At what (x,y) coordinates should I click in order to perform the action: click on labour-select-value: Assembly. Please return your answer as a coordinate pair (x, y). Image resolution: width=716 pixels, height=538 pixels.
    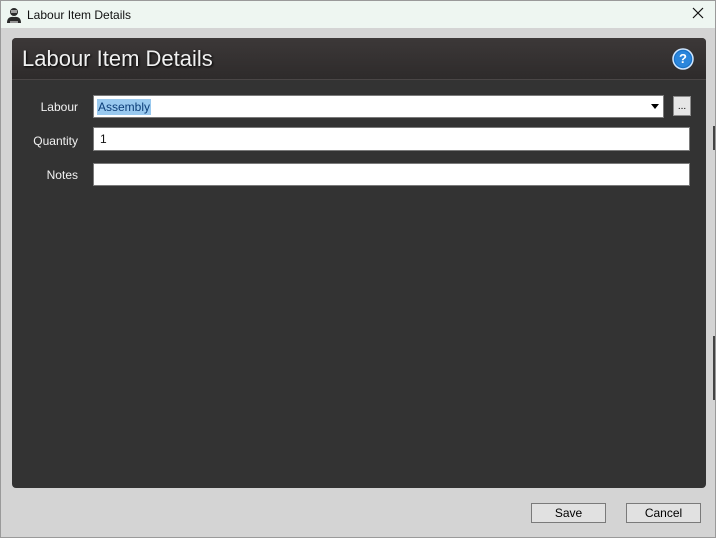
    Looking at the image, I should click on (124, 107).